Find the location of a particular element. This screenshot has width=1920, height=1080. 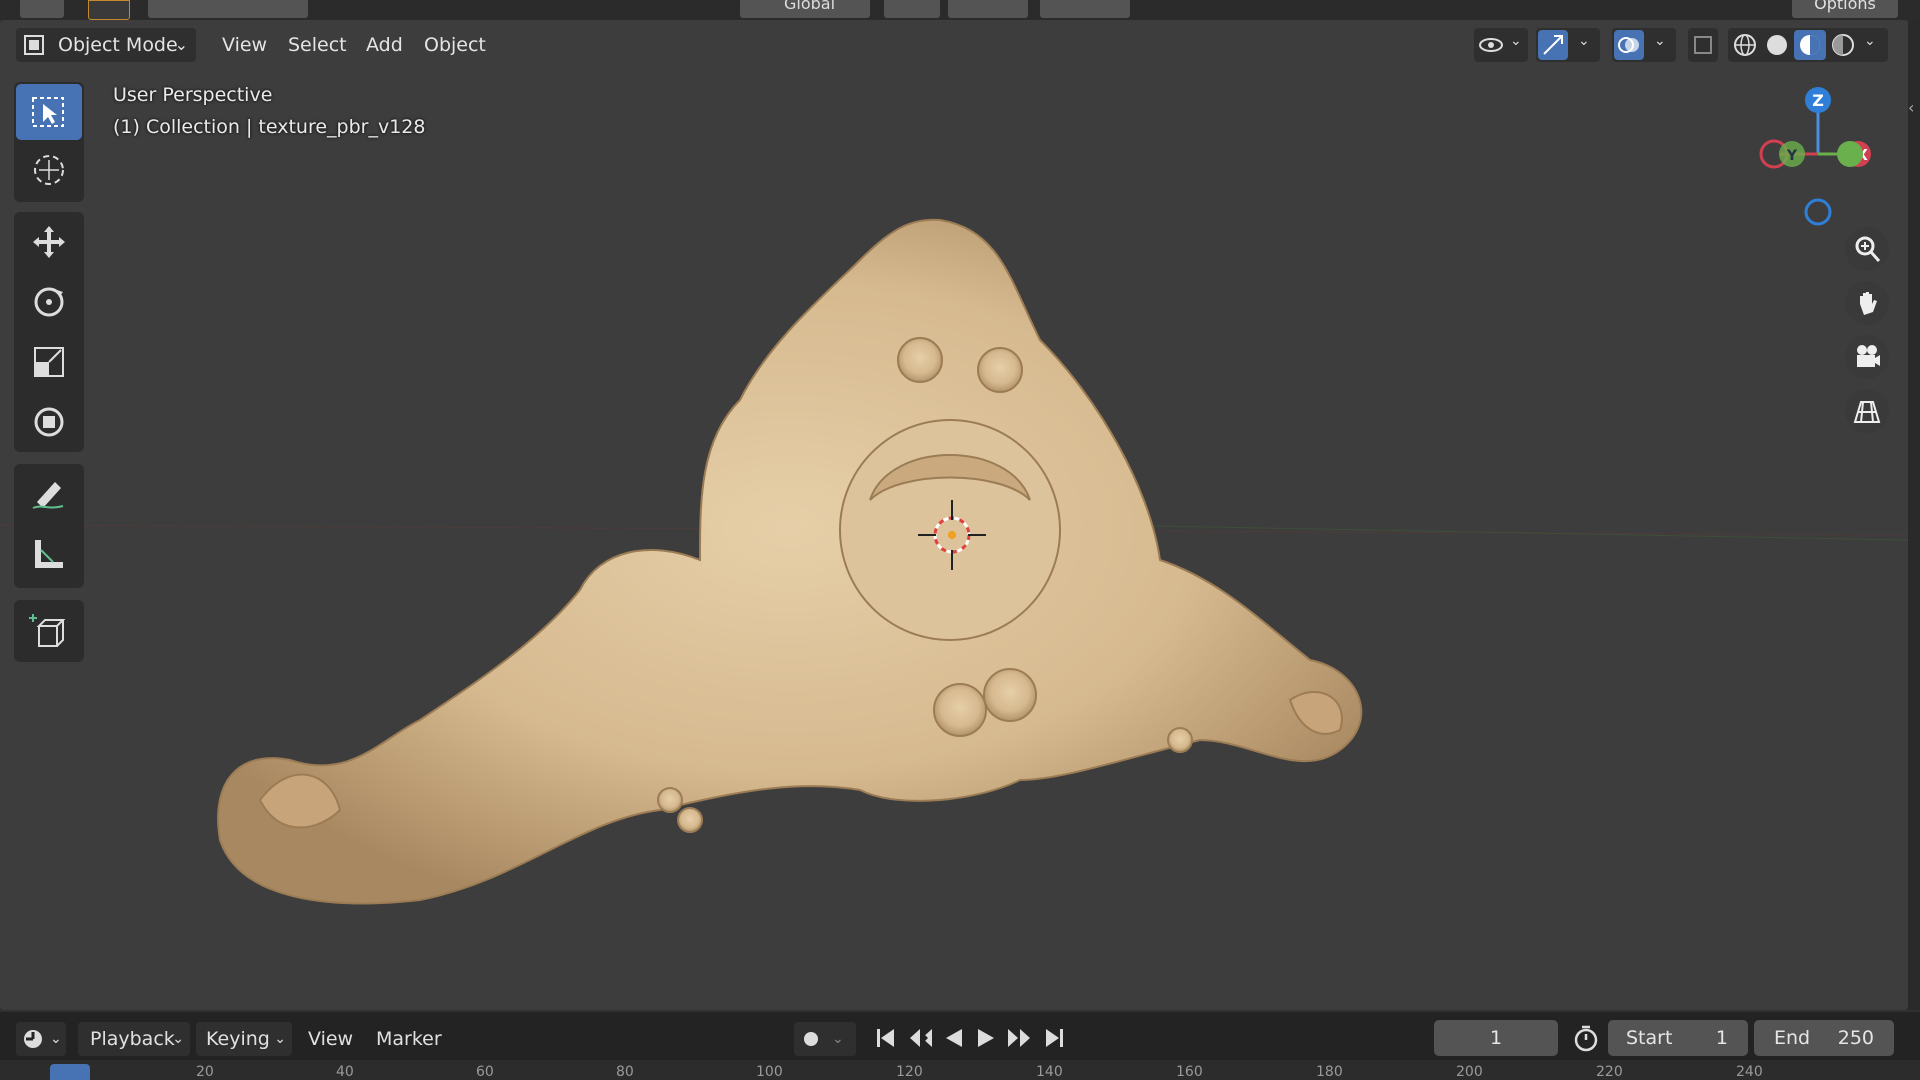

move-icon is located at coordinates (49, 242).